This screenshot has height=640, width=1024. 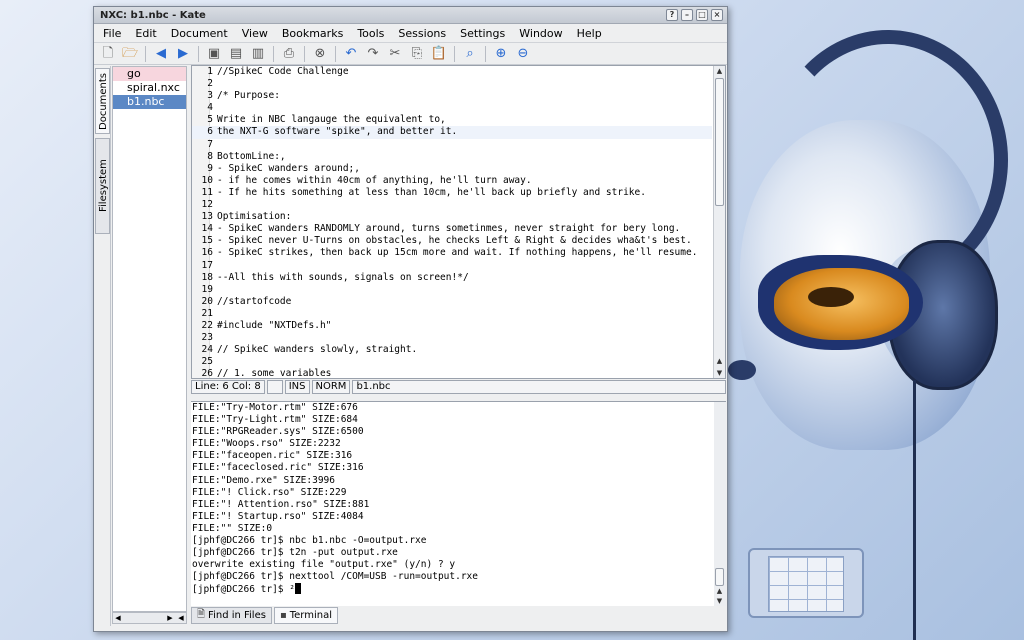 What do you see at coordinates (417, 54) in the screenshot?
I see `copy-icon: ⎘` at bounding box center [417, 54].